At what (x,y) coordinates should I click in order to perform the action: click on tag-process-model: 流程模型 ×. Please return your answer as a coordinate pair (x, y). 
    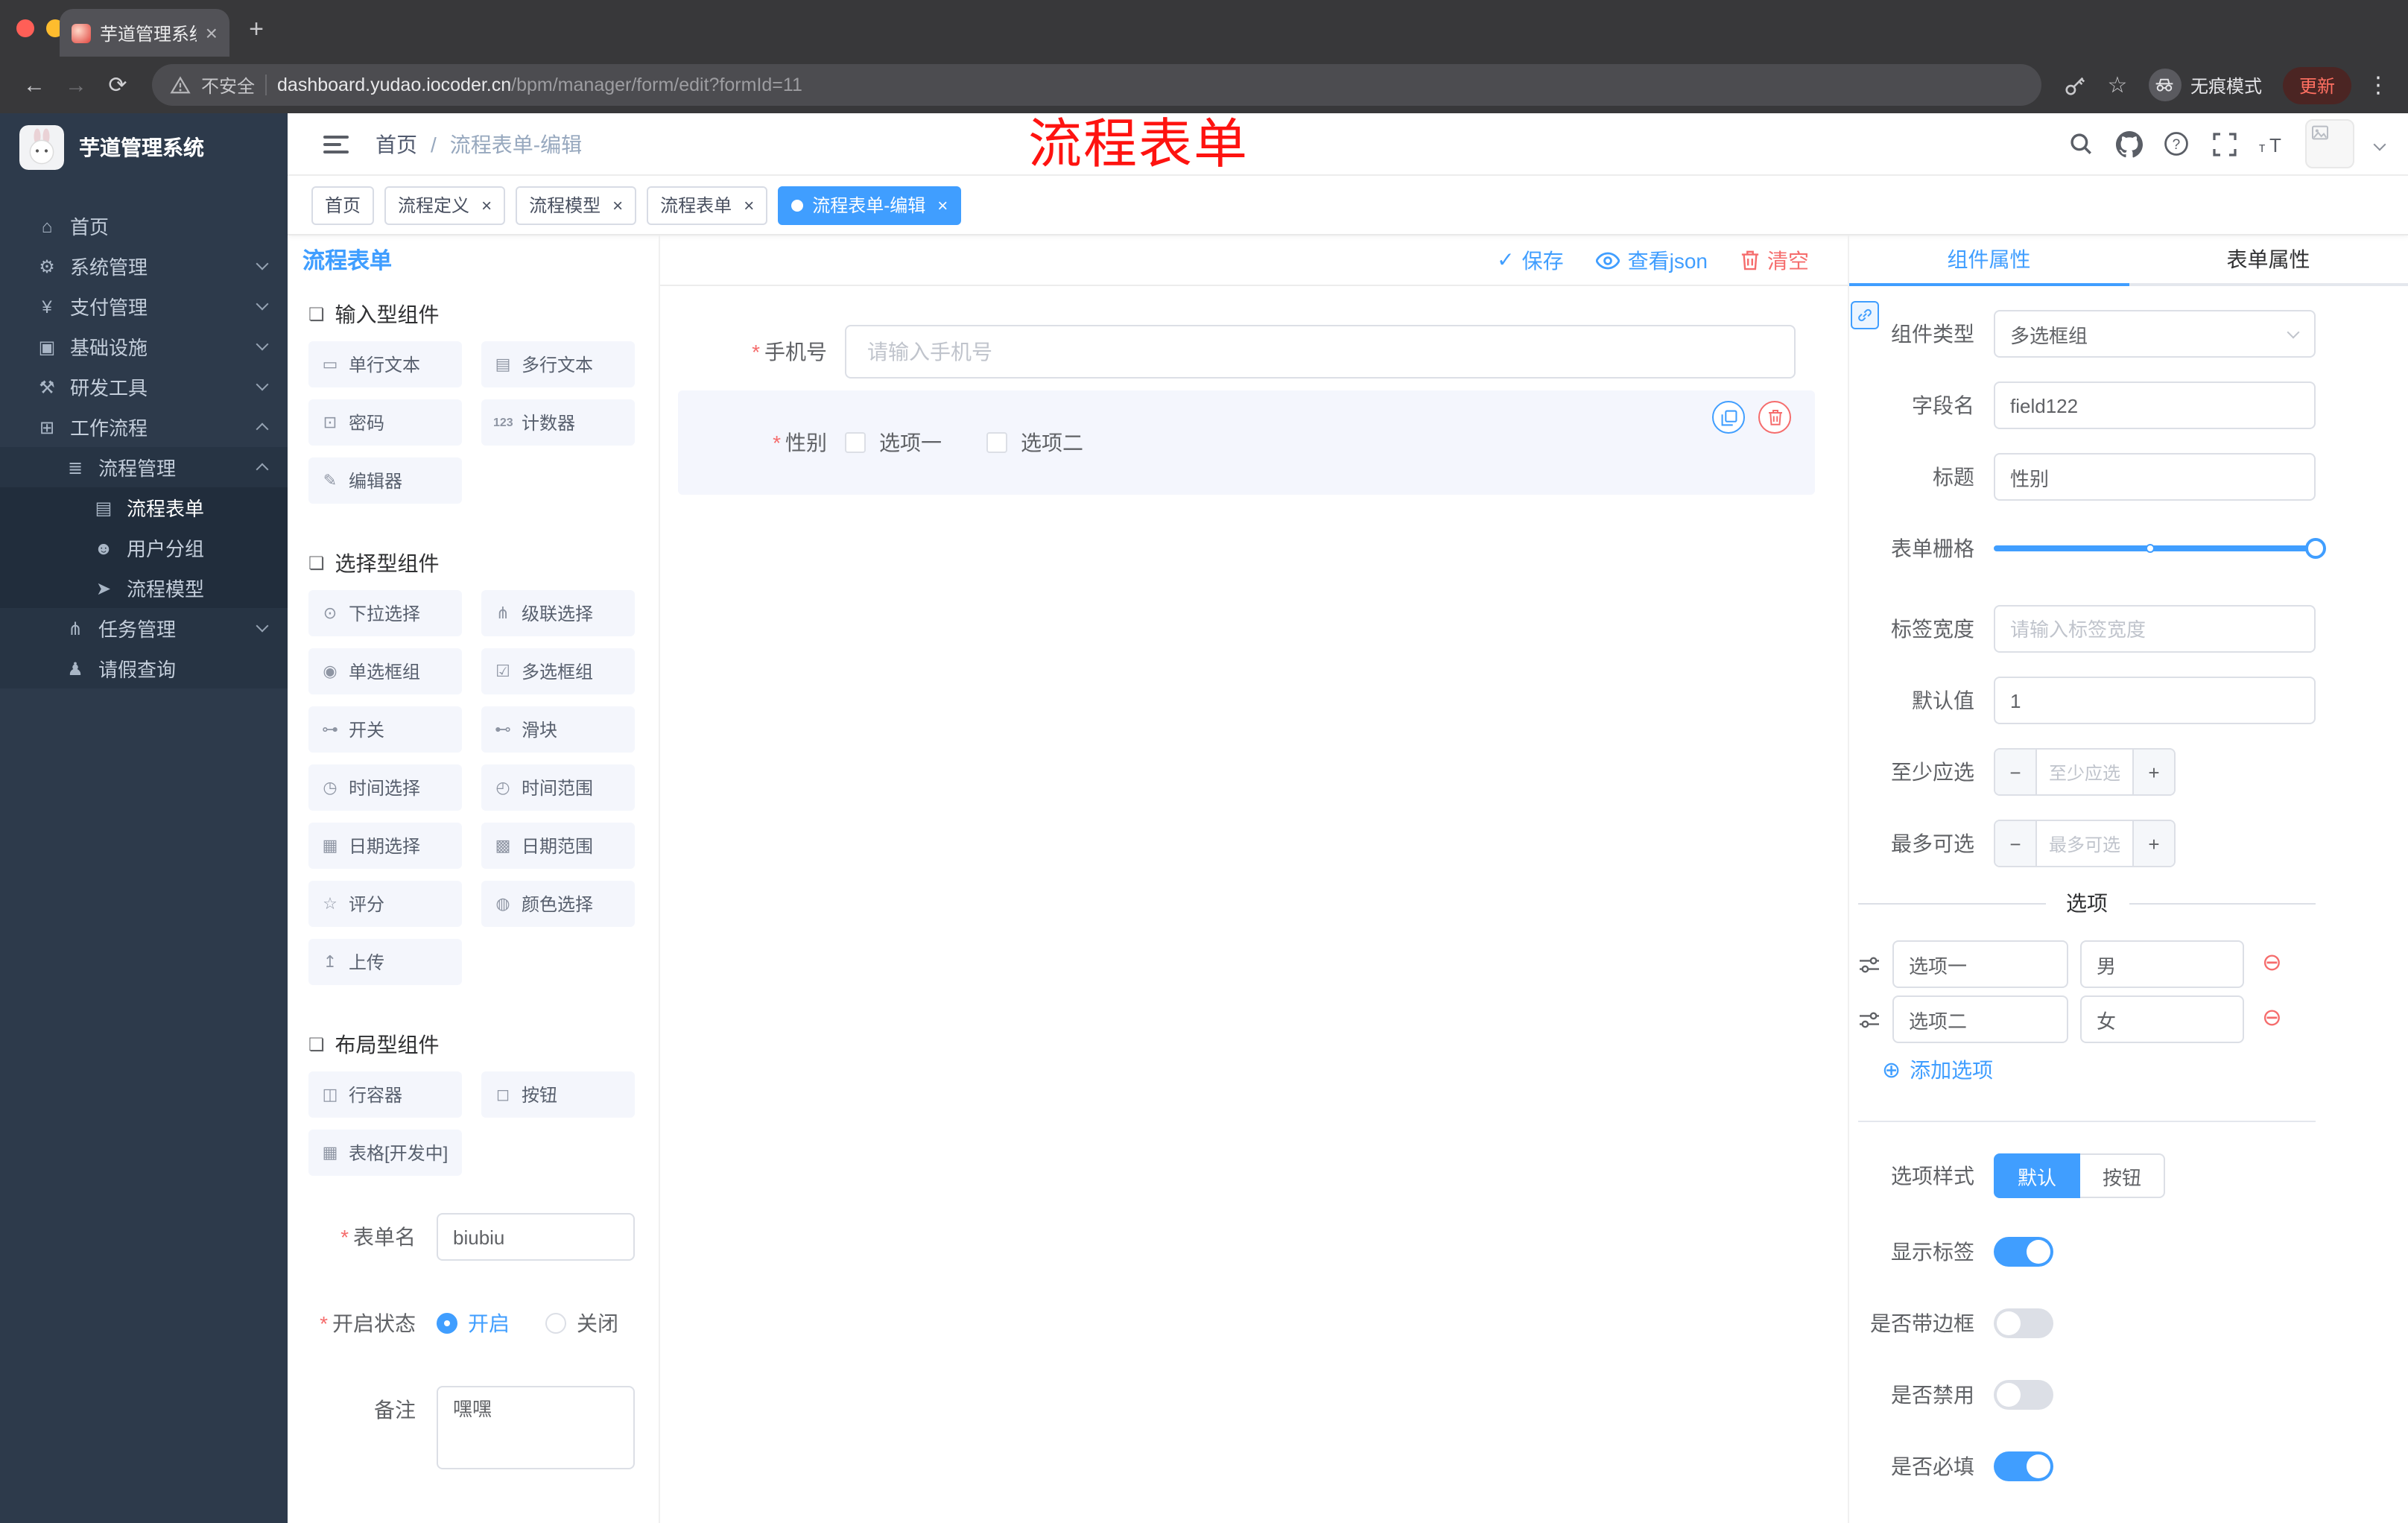
    Looking at the image, I should click on (576, 205).